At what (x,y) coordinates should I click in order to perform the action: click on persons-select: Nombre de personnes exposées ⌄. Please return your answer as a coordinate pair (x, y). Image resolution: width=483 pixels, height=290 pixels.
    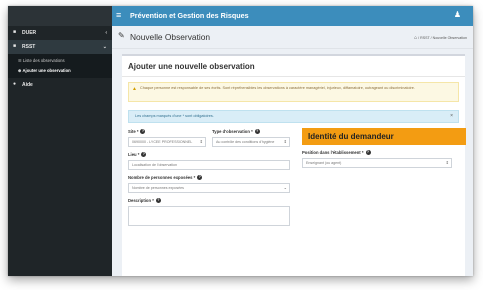
    Looking at the image, I should click on (209, 188).